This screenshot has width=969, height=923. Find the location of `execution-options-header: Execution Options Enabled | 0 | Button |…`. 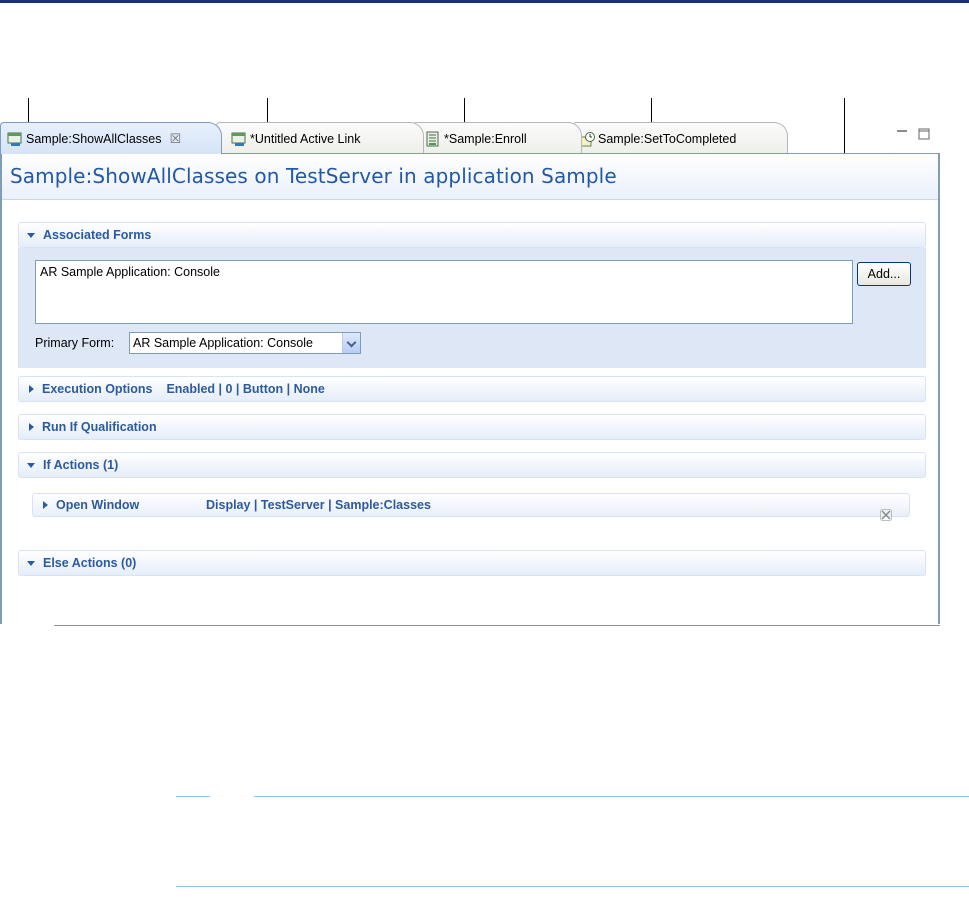

execution-options-header: Execution Options Enabled | 0 | Button |… is located at coordinates (472, 389).